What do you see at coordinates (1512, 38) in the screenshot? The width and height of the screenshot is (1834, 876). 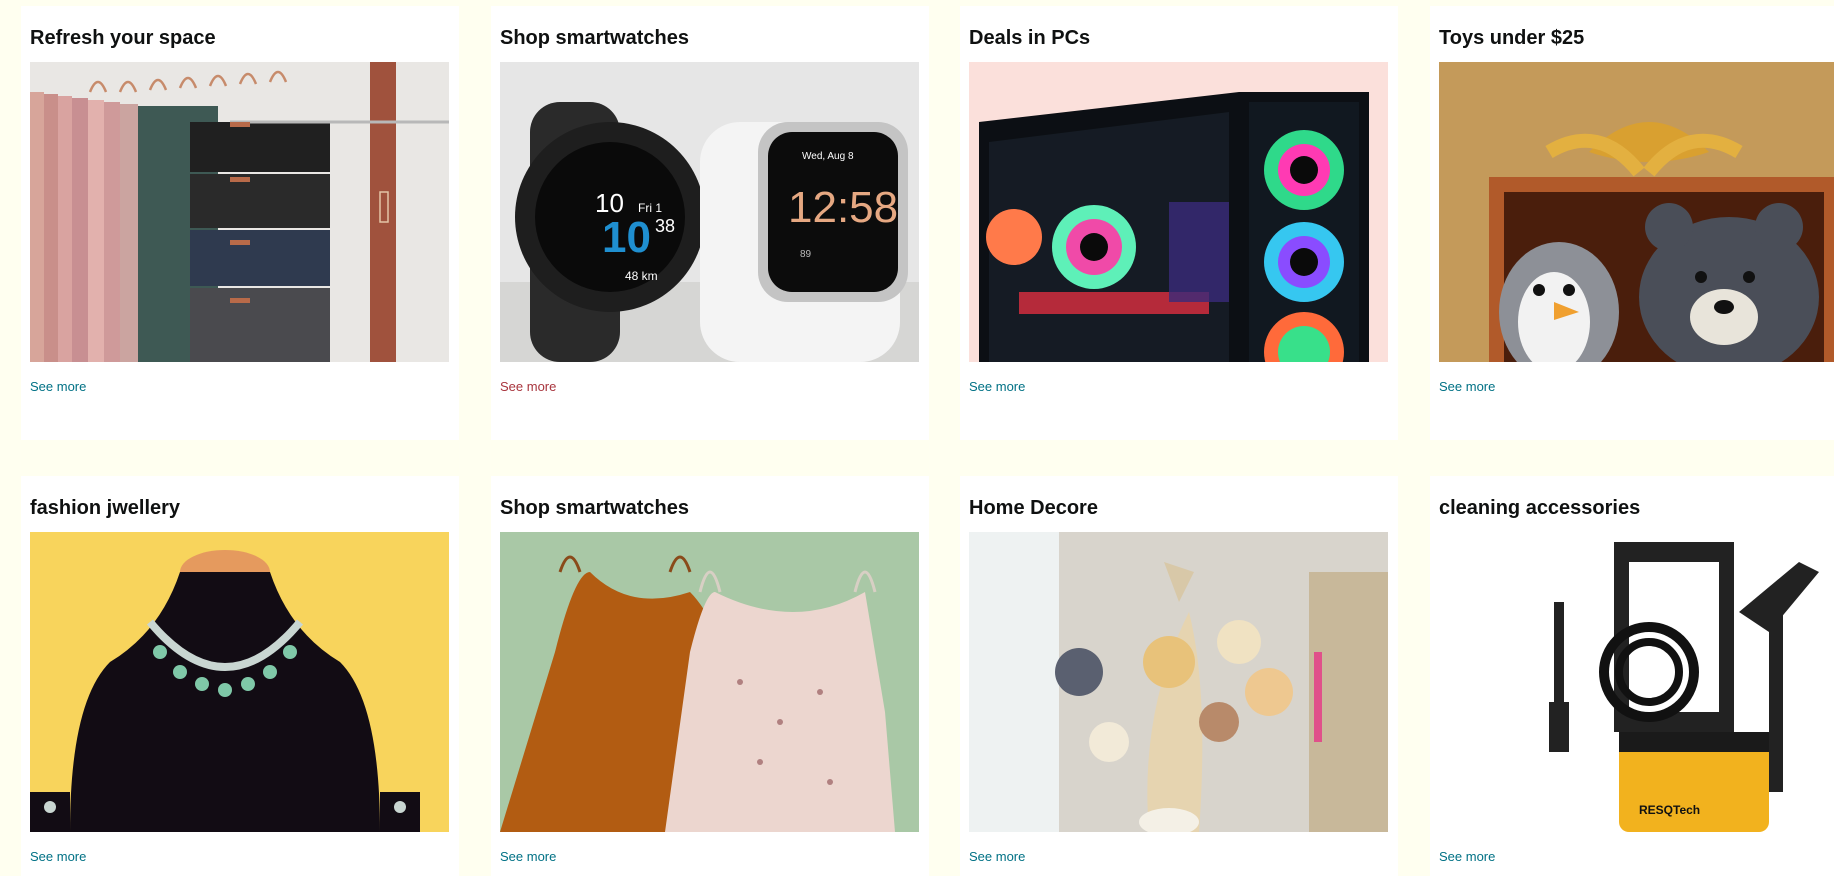 I see `card-title: Toys under $25` at bounding box center [1512, 38].